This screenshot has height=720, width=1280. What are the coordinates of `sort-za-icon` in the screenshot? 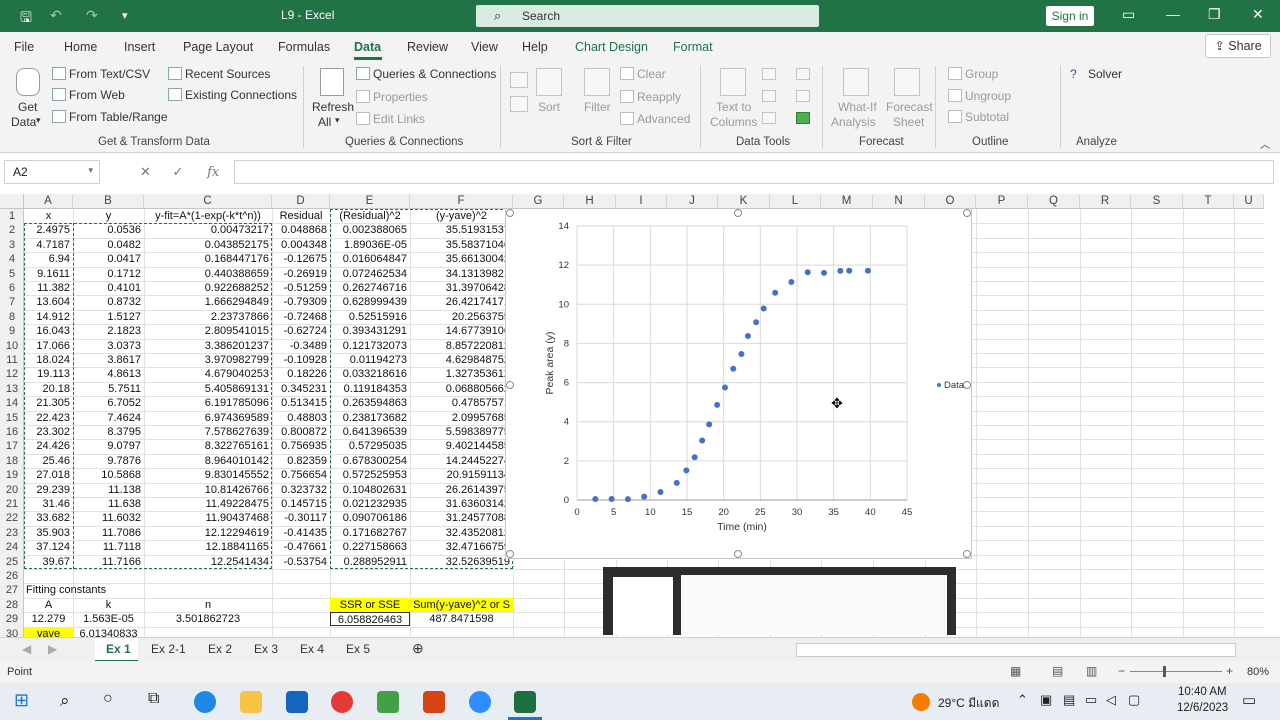 It's located at (519, 104).